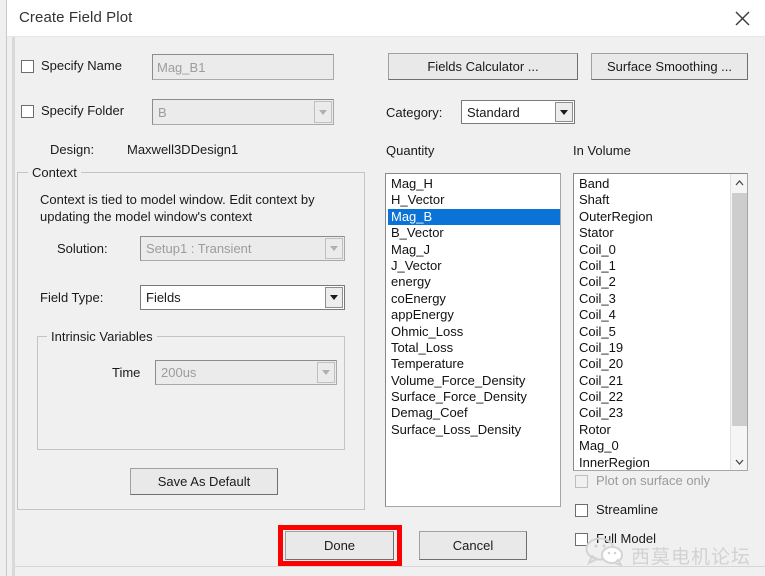 The height and width of the screenshot is (576, 765). Describe the element at coordinates (627, 509) in the screenshot. I see `streamline-label: Streamline` at that location.